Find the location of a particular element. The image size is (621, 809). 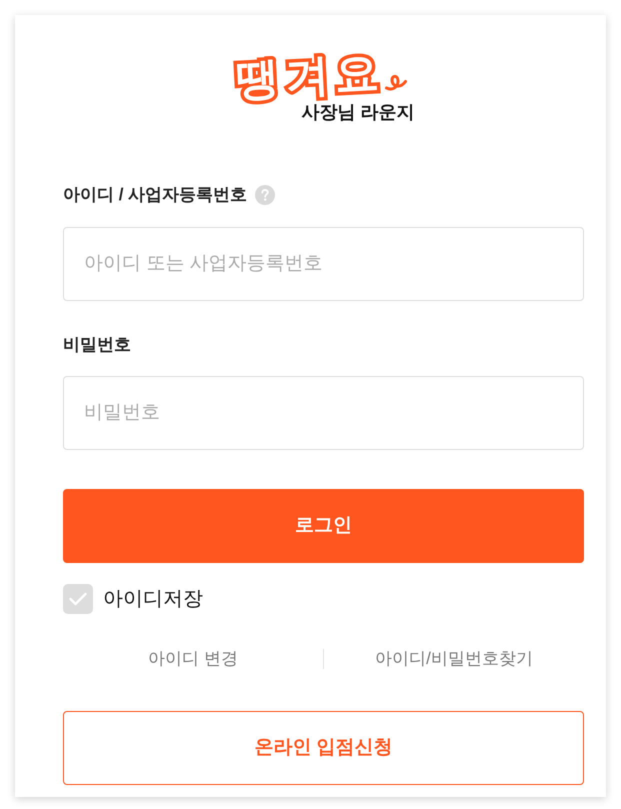

checkbox is located at coordinates (78, 599).